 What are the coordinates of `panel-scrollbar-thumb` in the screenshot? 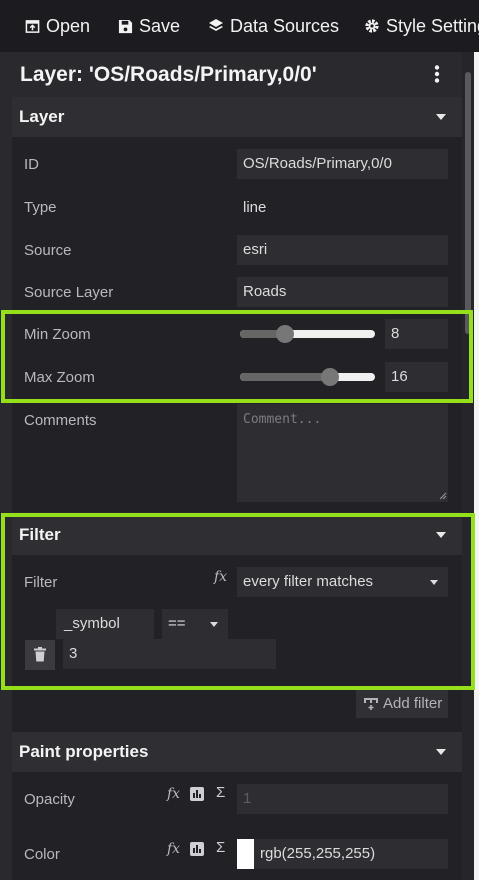 It's located at (468, 203).